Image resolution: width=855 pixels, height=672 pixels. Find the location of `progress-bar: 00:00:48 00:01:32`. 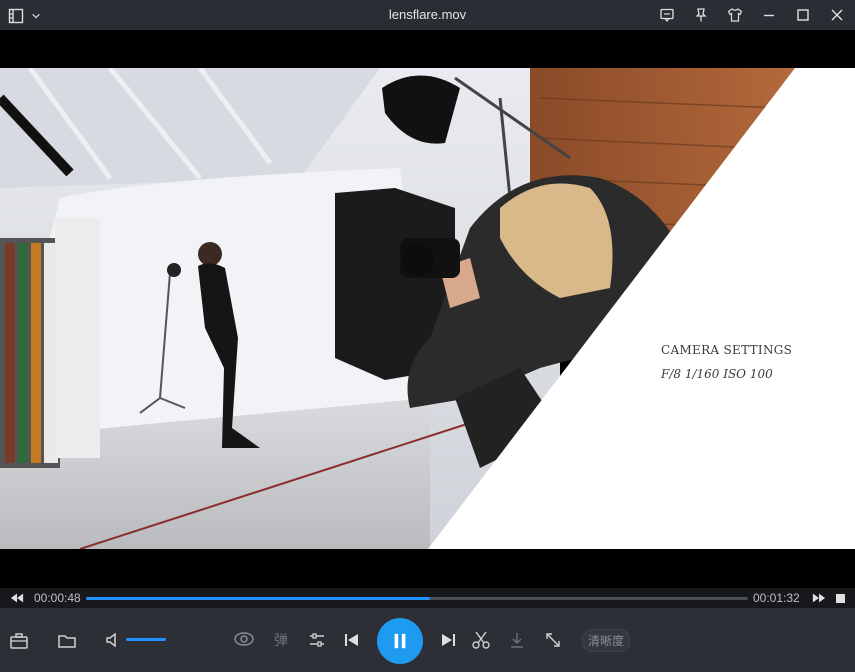

progress-bar: 00:00:48 00:01:32 is located at coordinates (427, 598).